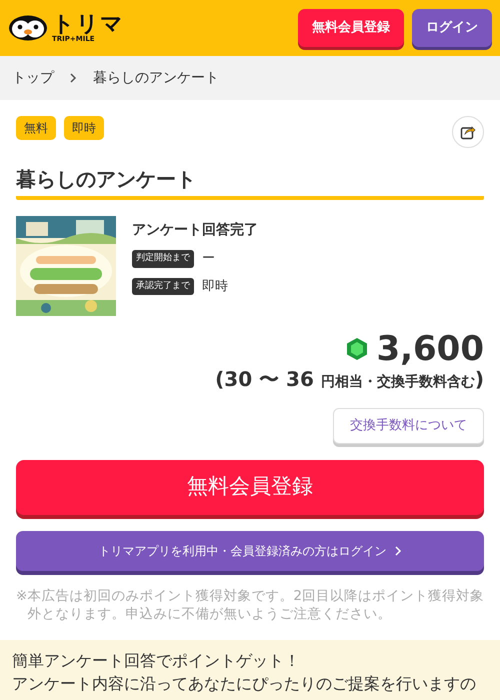  What do you see at coordinates (357, 349) in the screenshot?
I see `gem-icon` at bounding box center [357, 349].